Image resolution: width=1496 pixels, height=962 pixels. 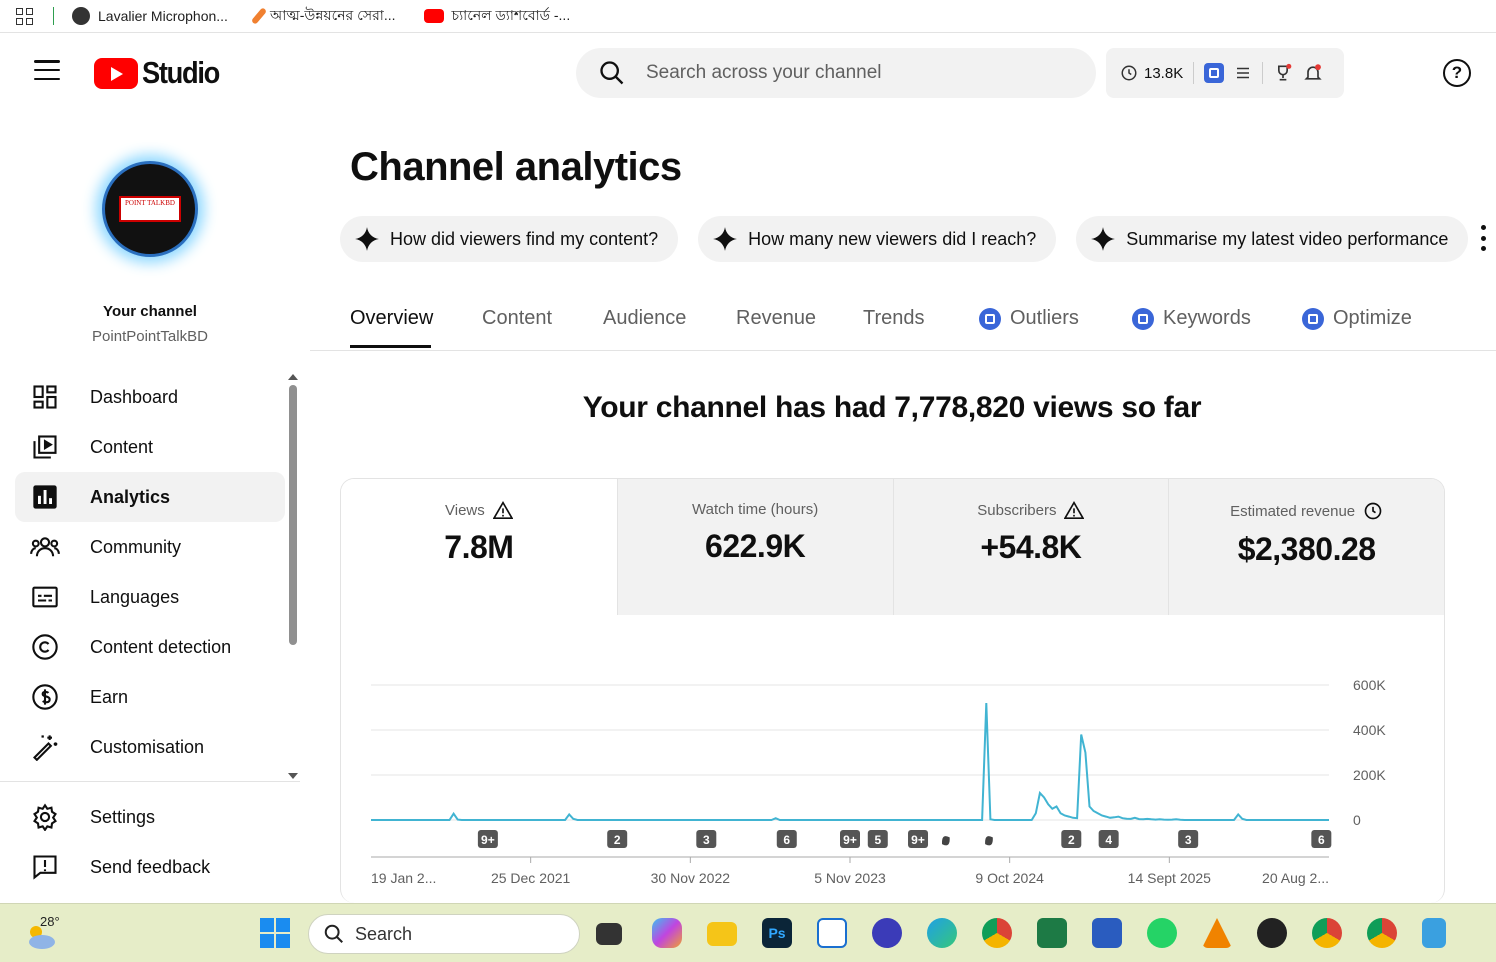 I want to click on chrome-profile-icon, so click(x=1327, y=933).